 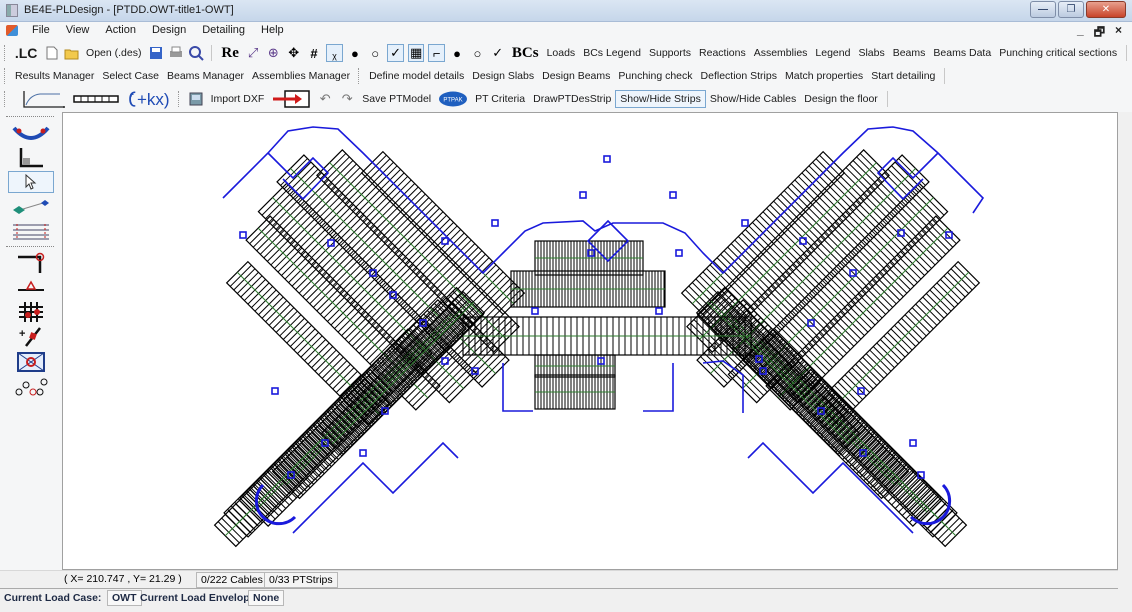 What do you see at coordinates (498, 53) in the screenshot?
I see `wrench-icon: ✓` at bounding box center [498, 53].